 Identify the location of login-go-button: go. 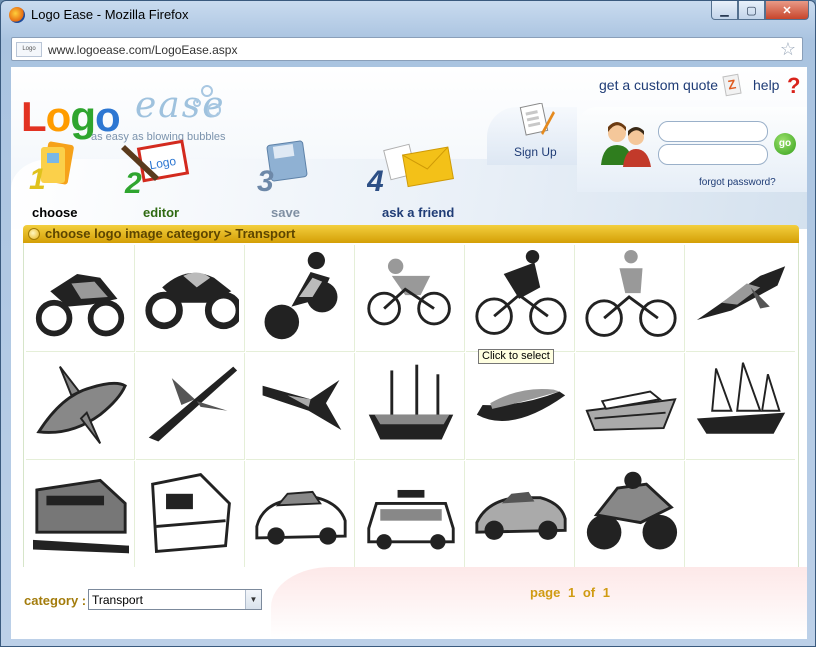
(785, 144).